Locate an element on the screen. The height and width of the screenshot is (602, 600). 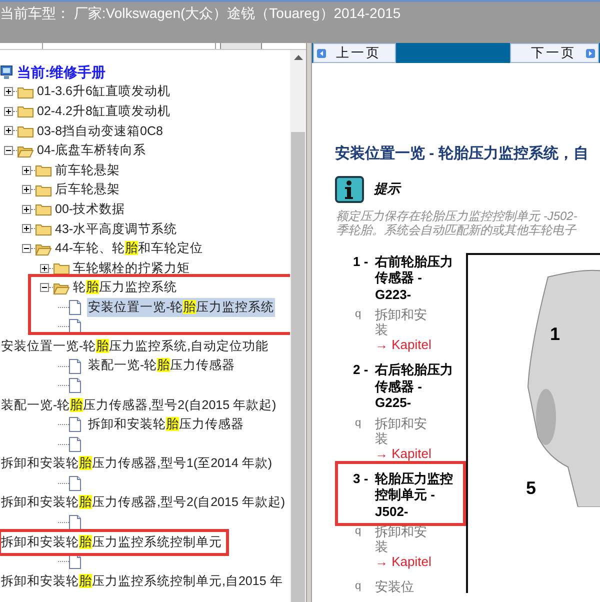
legend-number: 1 - is located at coordinates (361, 262).